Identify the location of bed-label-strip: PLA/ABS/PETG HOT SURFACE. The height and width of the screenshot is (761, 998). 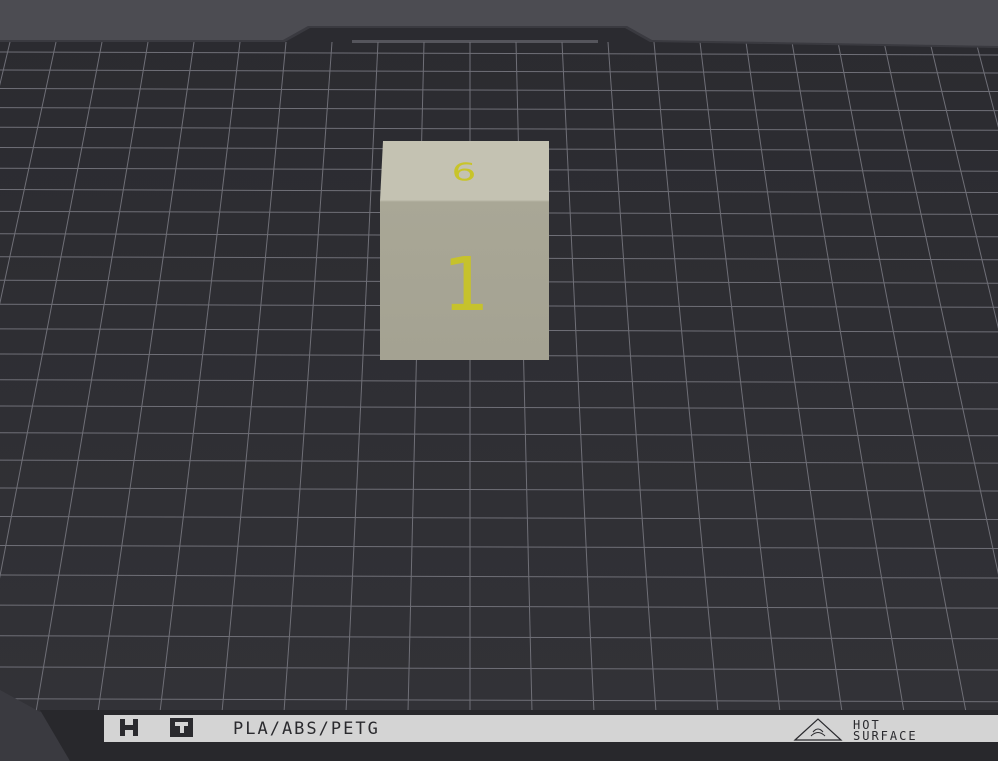
(519, 735).